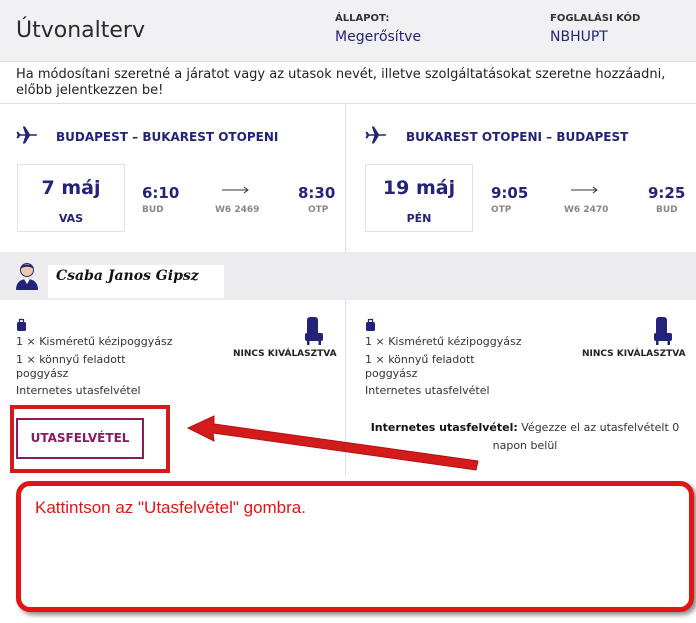 Image resolution: width=696 pixels, height=623 pixels. What do you see at coordinates (362, 18) in the screenshot?
I see `status-label: ÁLLAPOT:` at bounding box center [362, 18].